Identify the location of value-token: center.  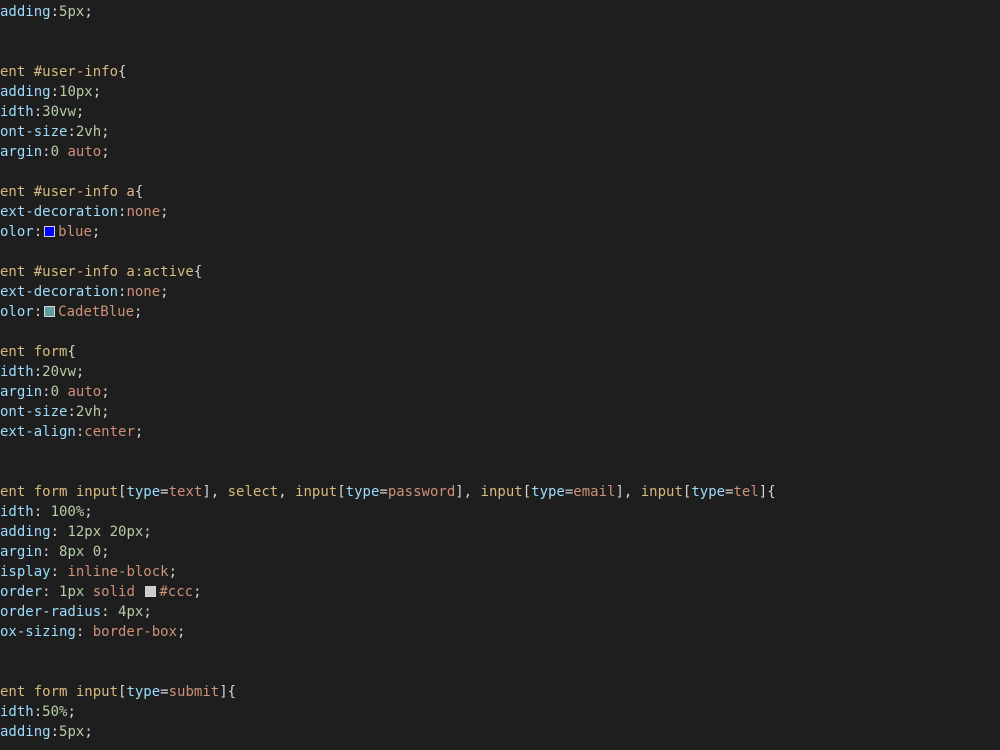
(109, 432).